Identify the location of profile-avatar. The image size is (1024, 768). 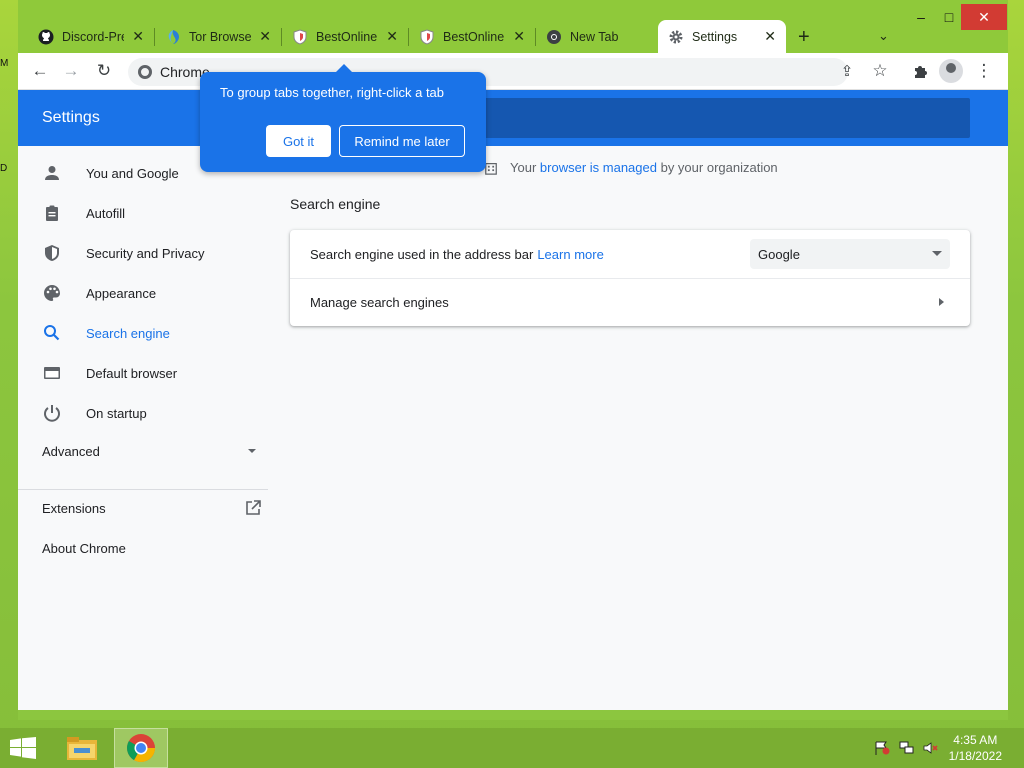
(951, 71).